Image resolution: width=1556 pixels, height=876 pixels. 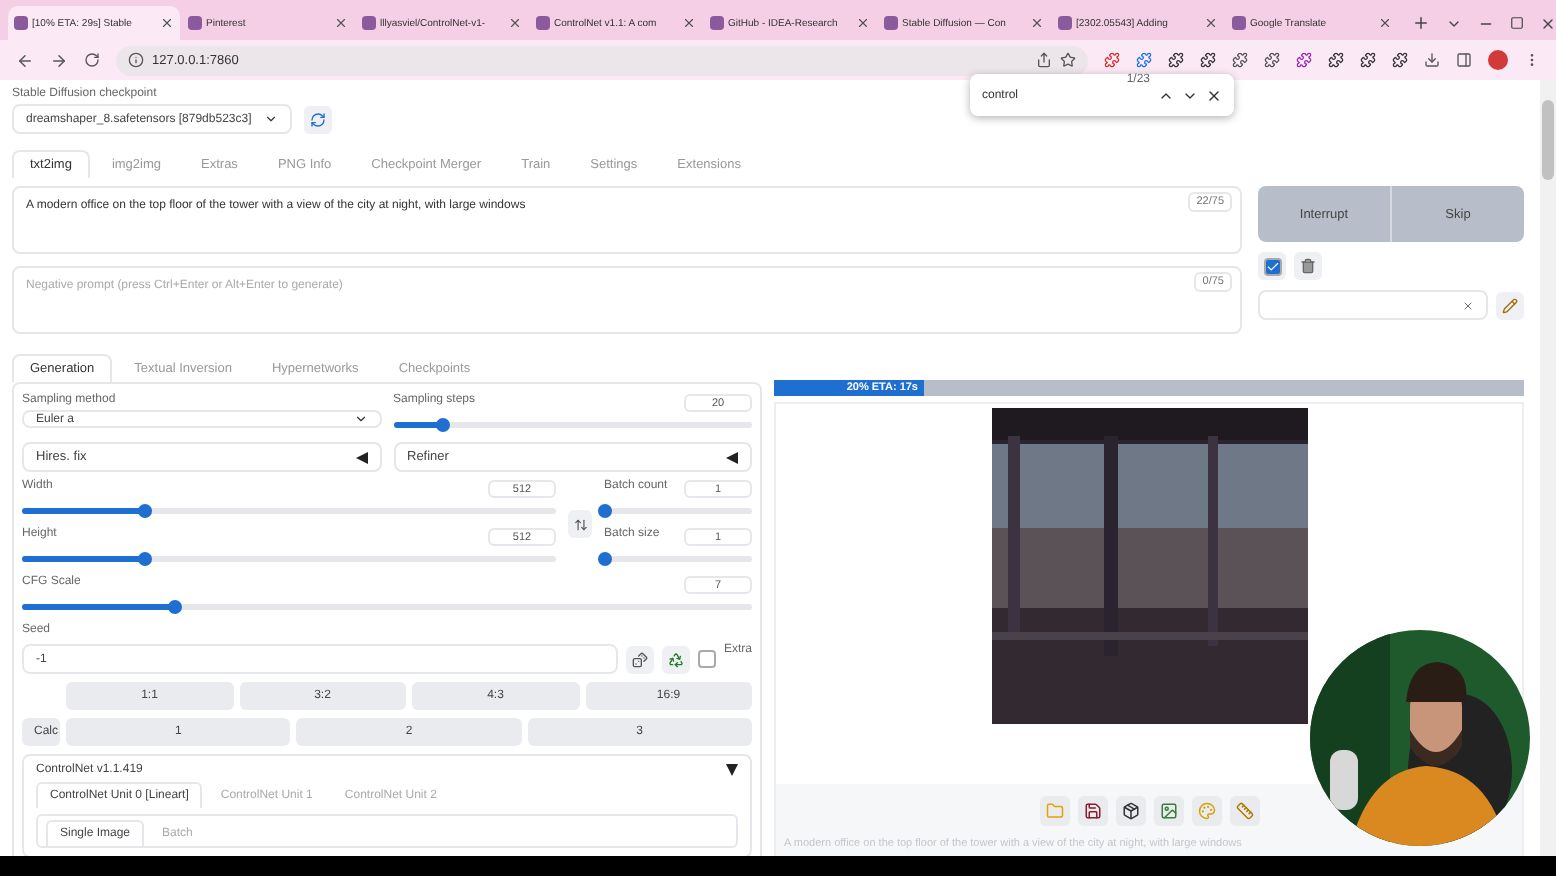 What do you see at coordinates (1498, 60) in the screenshot?
I see `profile-avatar` at bounding box center [1498, 60].